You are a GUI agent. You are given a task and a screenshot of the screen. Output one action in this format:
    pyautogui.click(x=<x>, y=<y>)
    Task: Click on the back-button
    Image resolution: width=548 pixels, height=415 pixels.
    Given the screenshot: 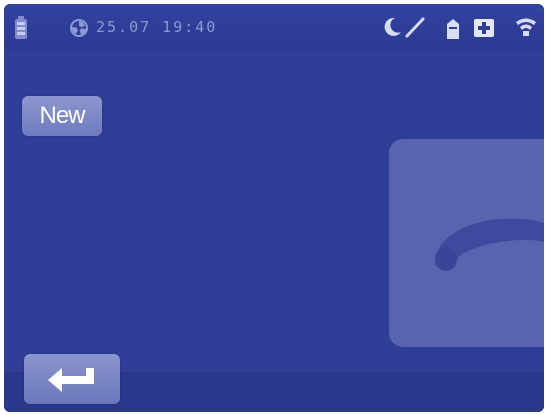 What is the action you would take?
    pyautogui.click(x=72, y=379)
    